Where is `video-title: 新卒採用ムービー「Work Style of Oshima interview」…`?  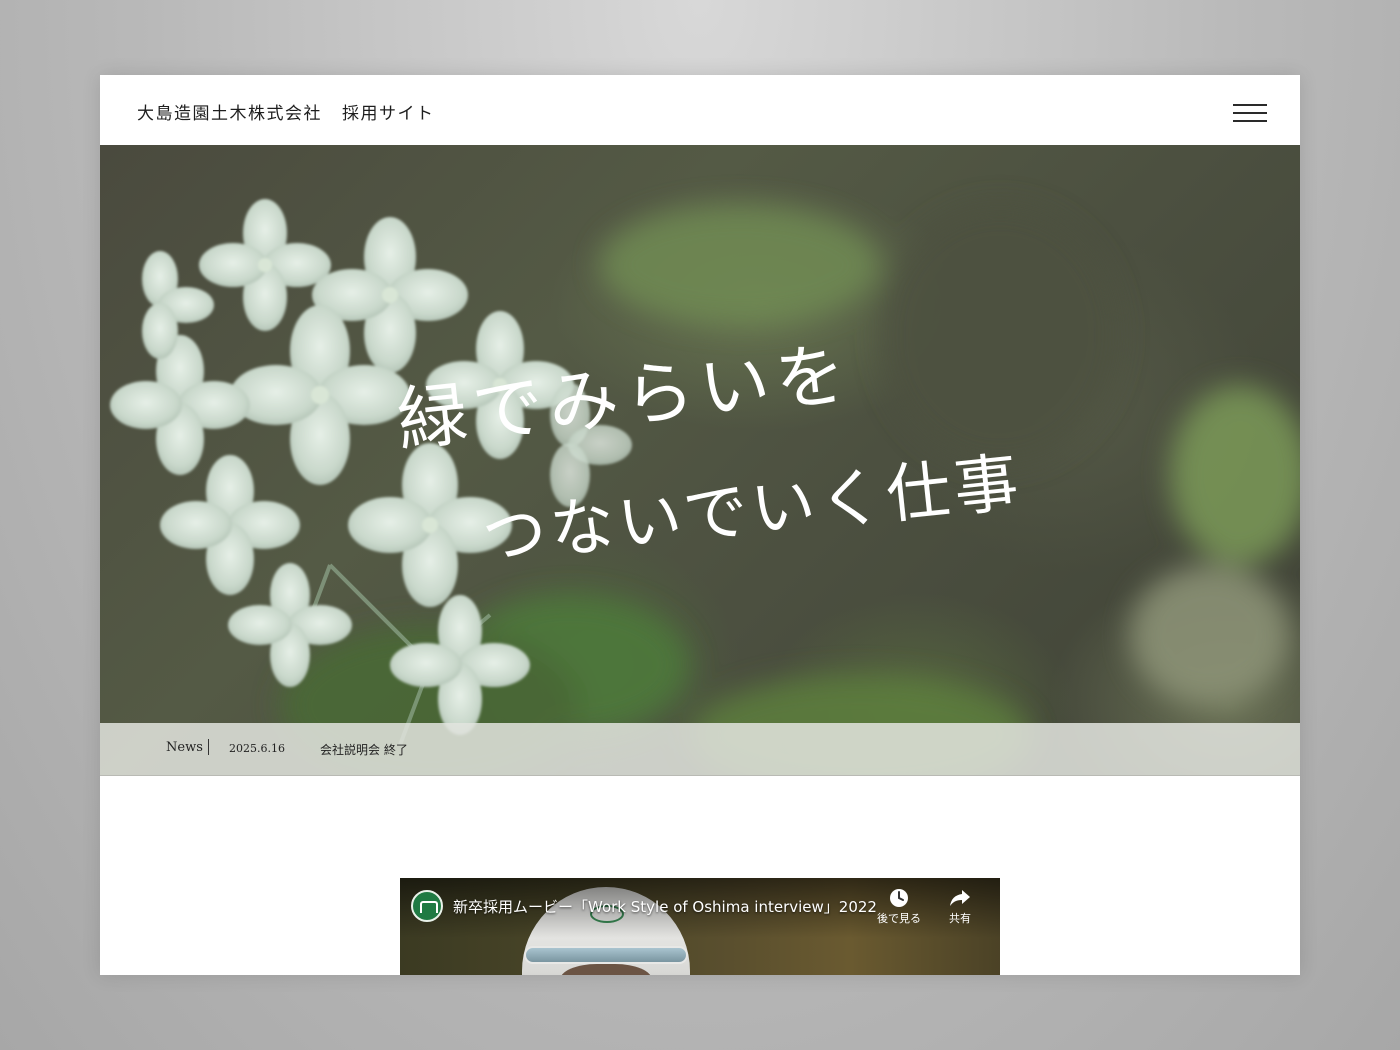 video-title: 新卒採用ムービー「Work Style of Oshima interview」… is located at coordinates (665, 906).